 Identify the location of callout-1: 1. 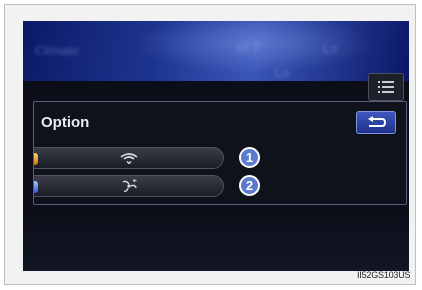
(249, 157).